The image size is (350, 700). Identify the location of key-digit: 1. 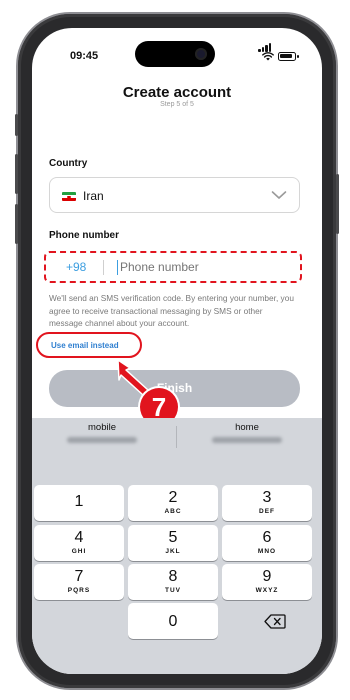
(79, 501).